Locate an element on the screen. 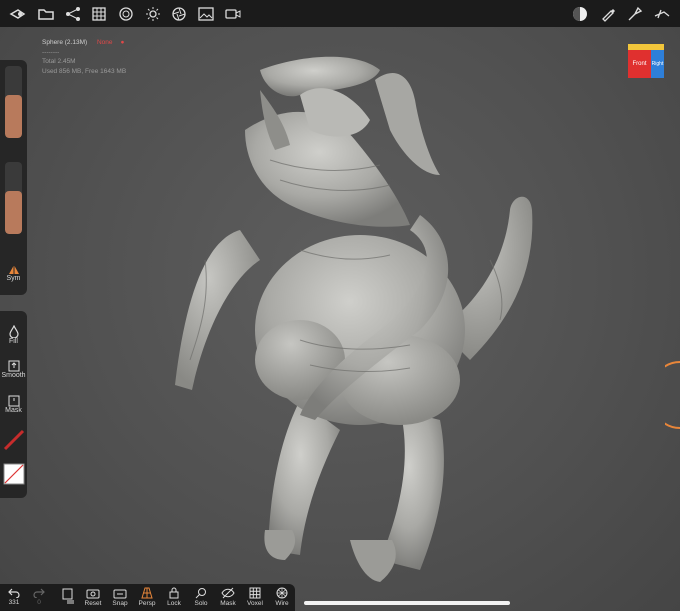 This screenshot has height=611, width=680. voxel-label: Voxel is located at coordinates (255, 603).